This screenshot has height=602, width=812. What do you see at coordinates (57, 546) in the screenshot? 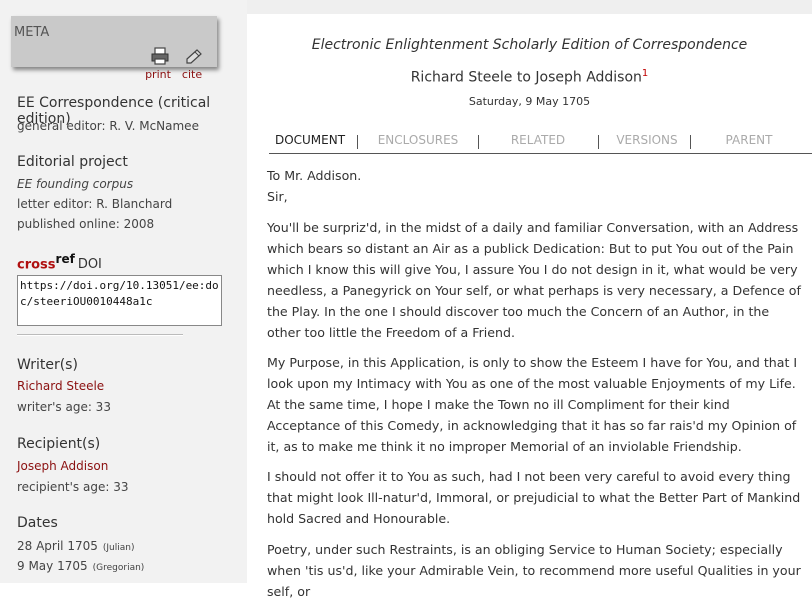
I see `date-julian-value: 28 April 1705` at bounding box center [57, 546].